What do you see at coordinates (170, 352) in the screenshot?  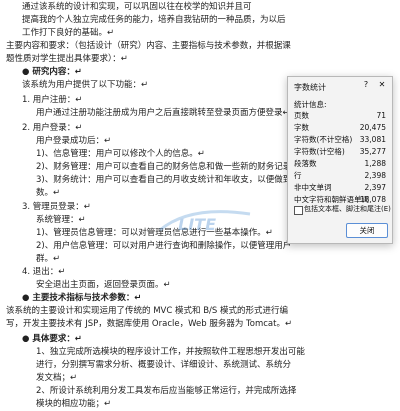 I see `document-line: 1、独立完成所选模块的程序设计工作，并按照软件工程思想开发出可能` at bounding box center [170, 352].